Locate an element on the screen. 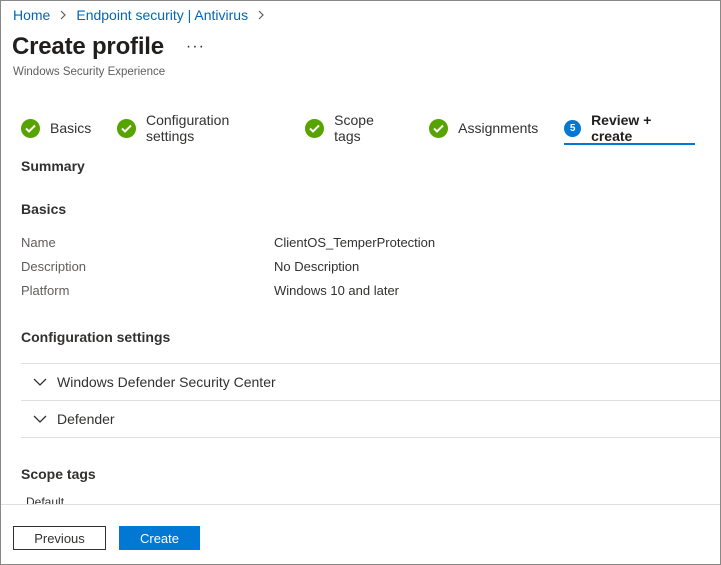 This screenshot has height=565, width=721. step-label: Scope tags is located at coordinates (354, 128).